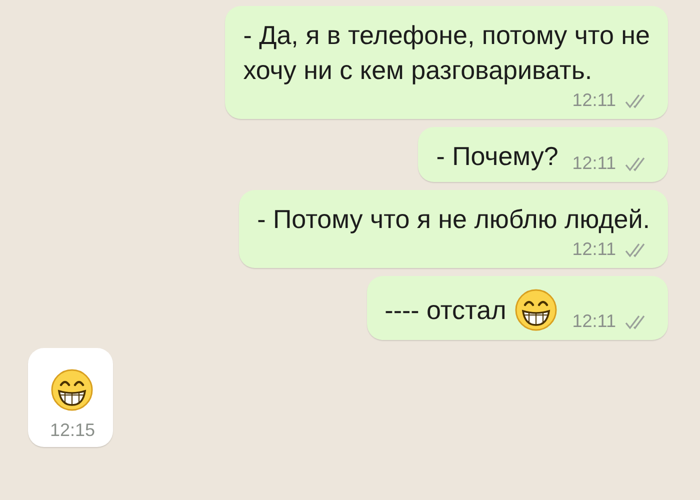 The image size is (700, 500). I want to click on message-text: хочу ни с кем разговаривать., so click(417, 70).